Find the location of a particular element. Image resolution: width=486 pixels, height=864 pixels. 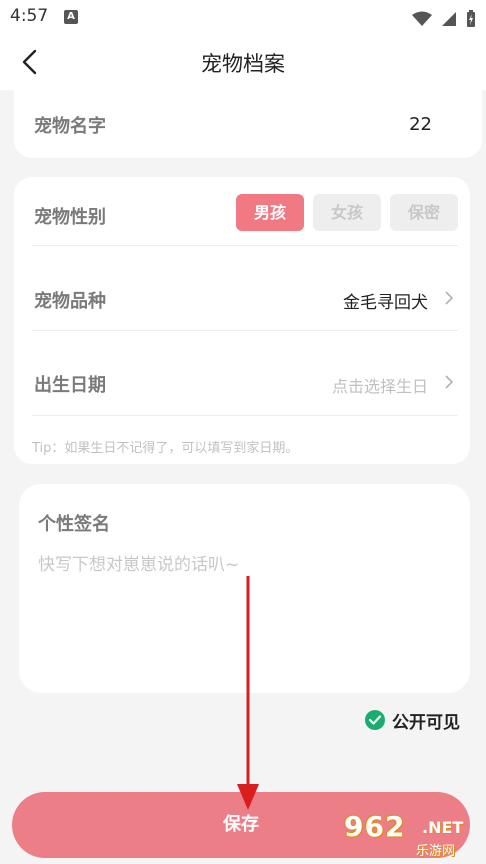

notification-app-icon: A is located at coordinates (71, 17).